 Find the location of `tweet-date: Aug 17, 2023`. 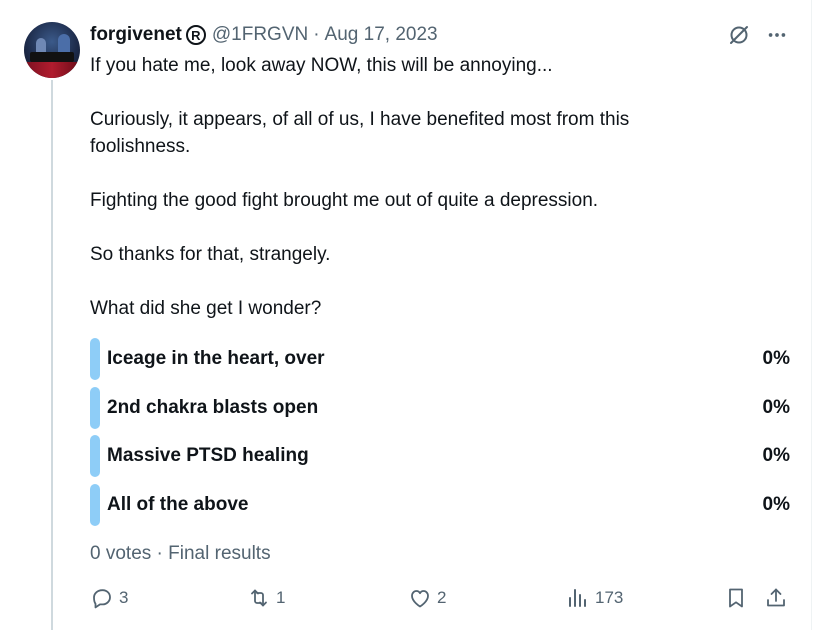

tweet-date: Aug 17, 2023 is located at coordinates (381, 35).